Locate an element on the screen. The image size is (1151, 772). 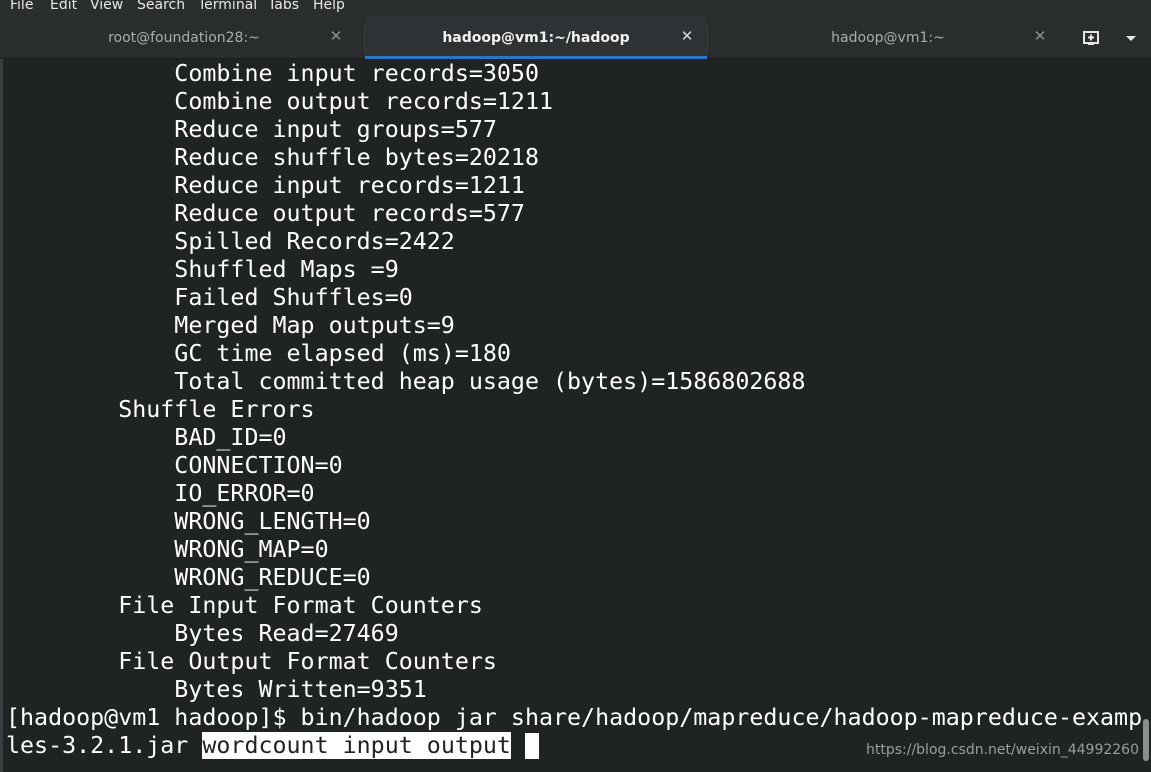
terminal-line: IO_ERROR=0 is located at coordinates (160, 493).